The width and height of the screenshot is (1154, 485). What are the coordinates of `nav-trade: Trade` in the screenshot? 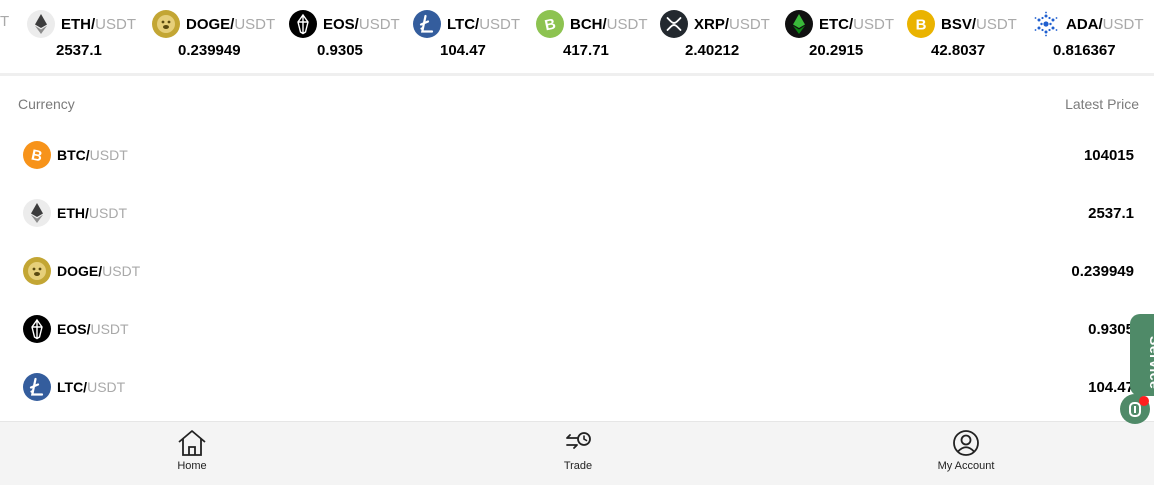 It's located at (578, 453).